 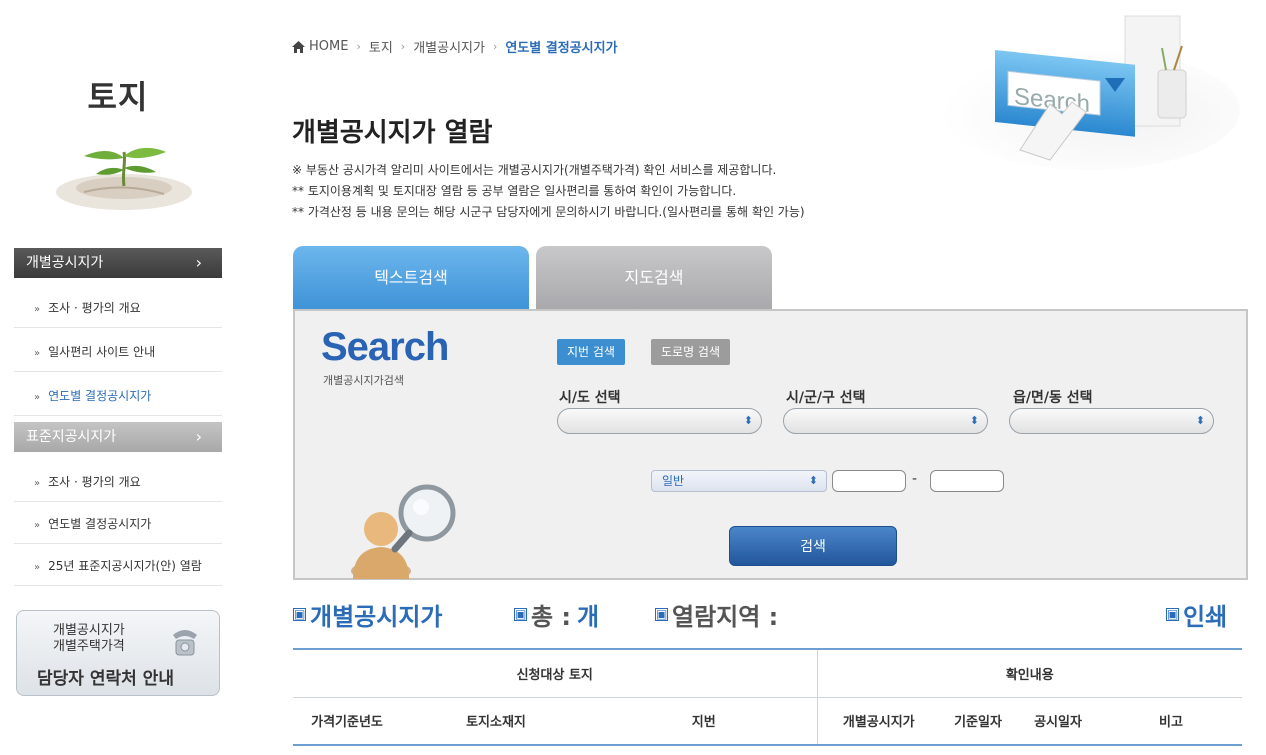 What do you see at coordinates (1029, 673) in the screenshot?
I see `table-group-confirmation: 확인내용` at bounding box center [1029, 673].